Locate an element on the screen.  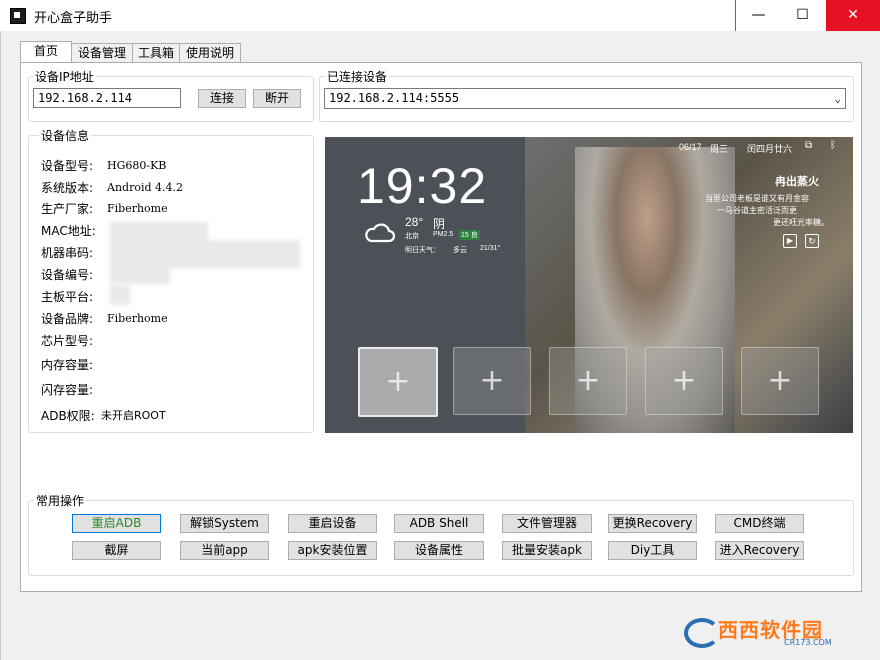
info-row-adb: ADB权限: 未开启ROOT is located at coordinates (103, 416).